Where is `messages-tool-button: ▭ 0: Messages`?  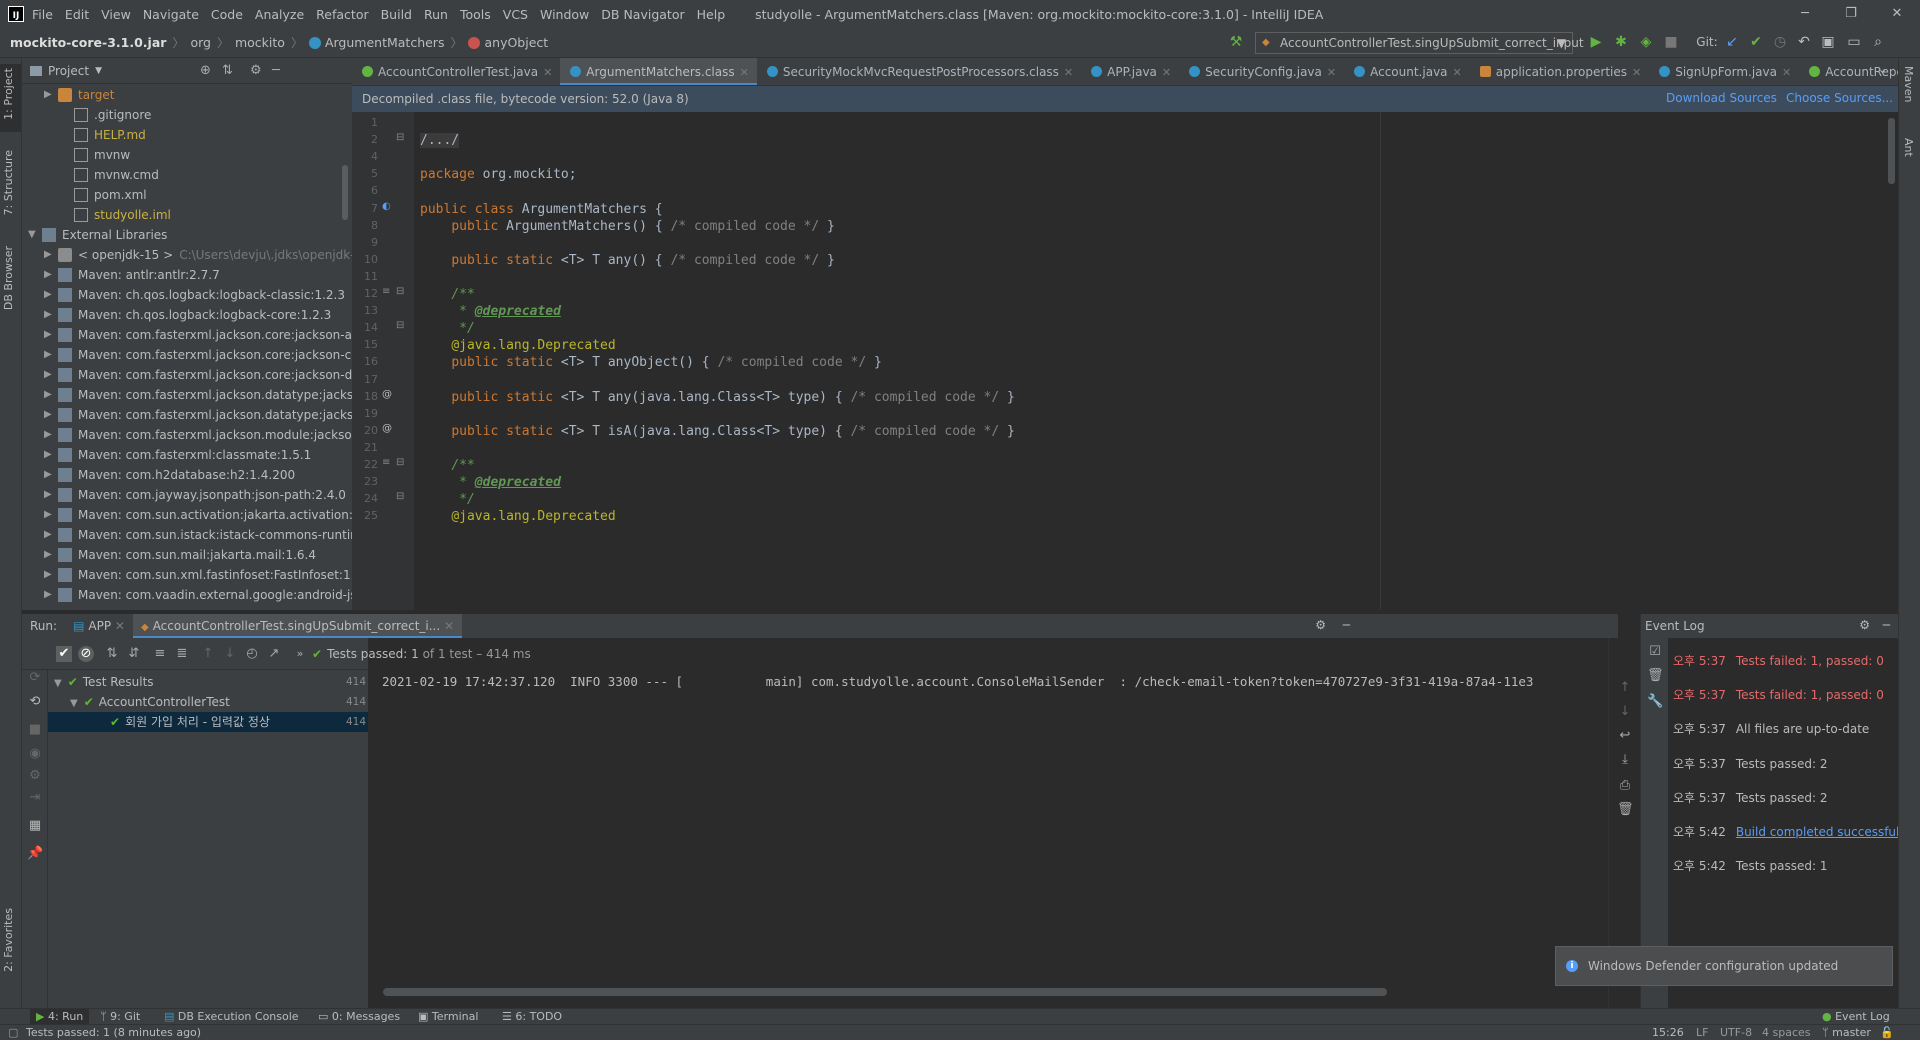 messages-tool-button: ▭ 0: Messages is located at coordinates (359, 1017).